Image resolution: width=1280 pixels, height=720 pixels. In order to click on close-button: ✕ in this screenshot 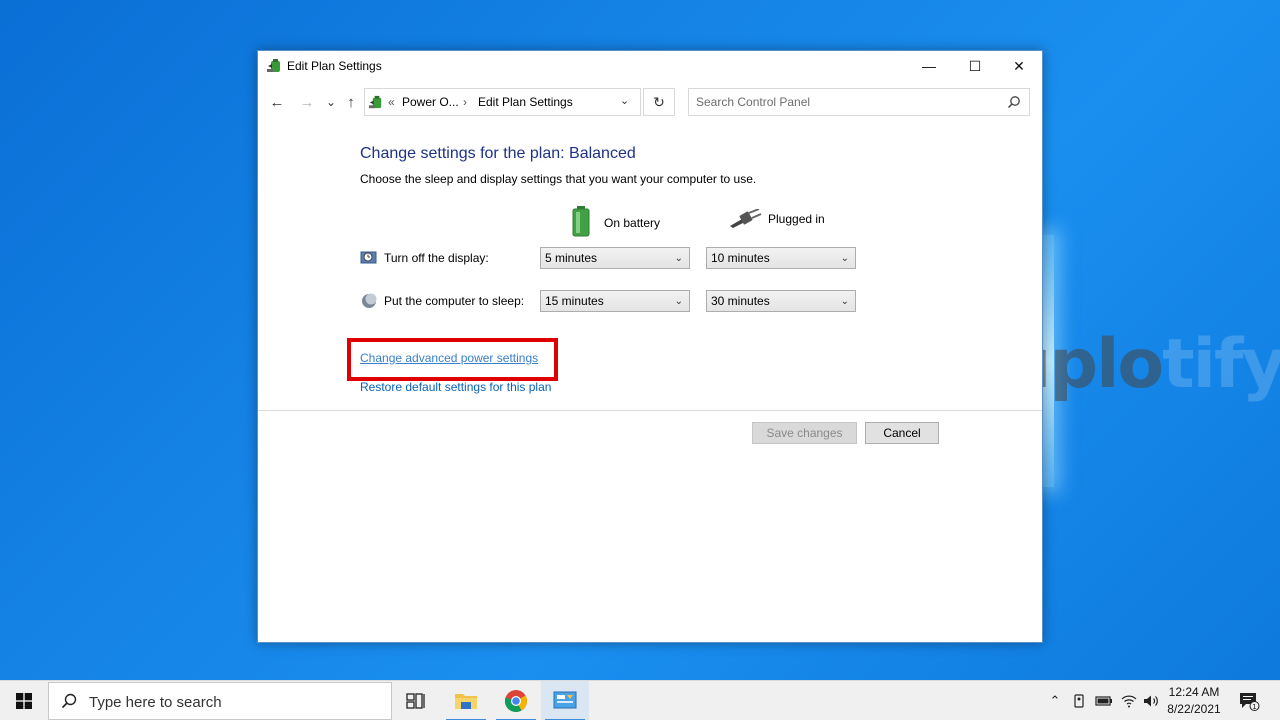, I will do `click(1019, 66)`.